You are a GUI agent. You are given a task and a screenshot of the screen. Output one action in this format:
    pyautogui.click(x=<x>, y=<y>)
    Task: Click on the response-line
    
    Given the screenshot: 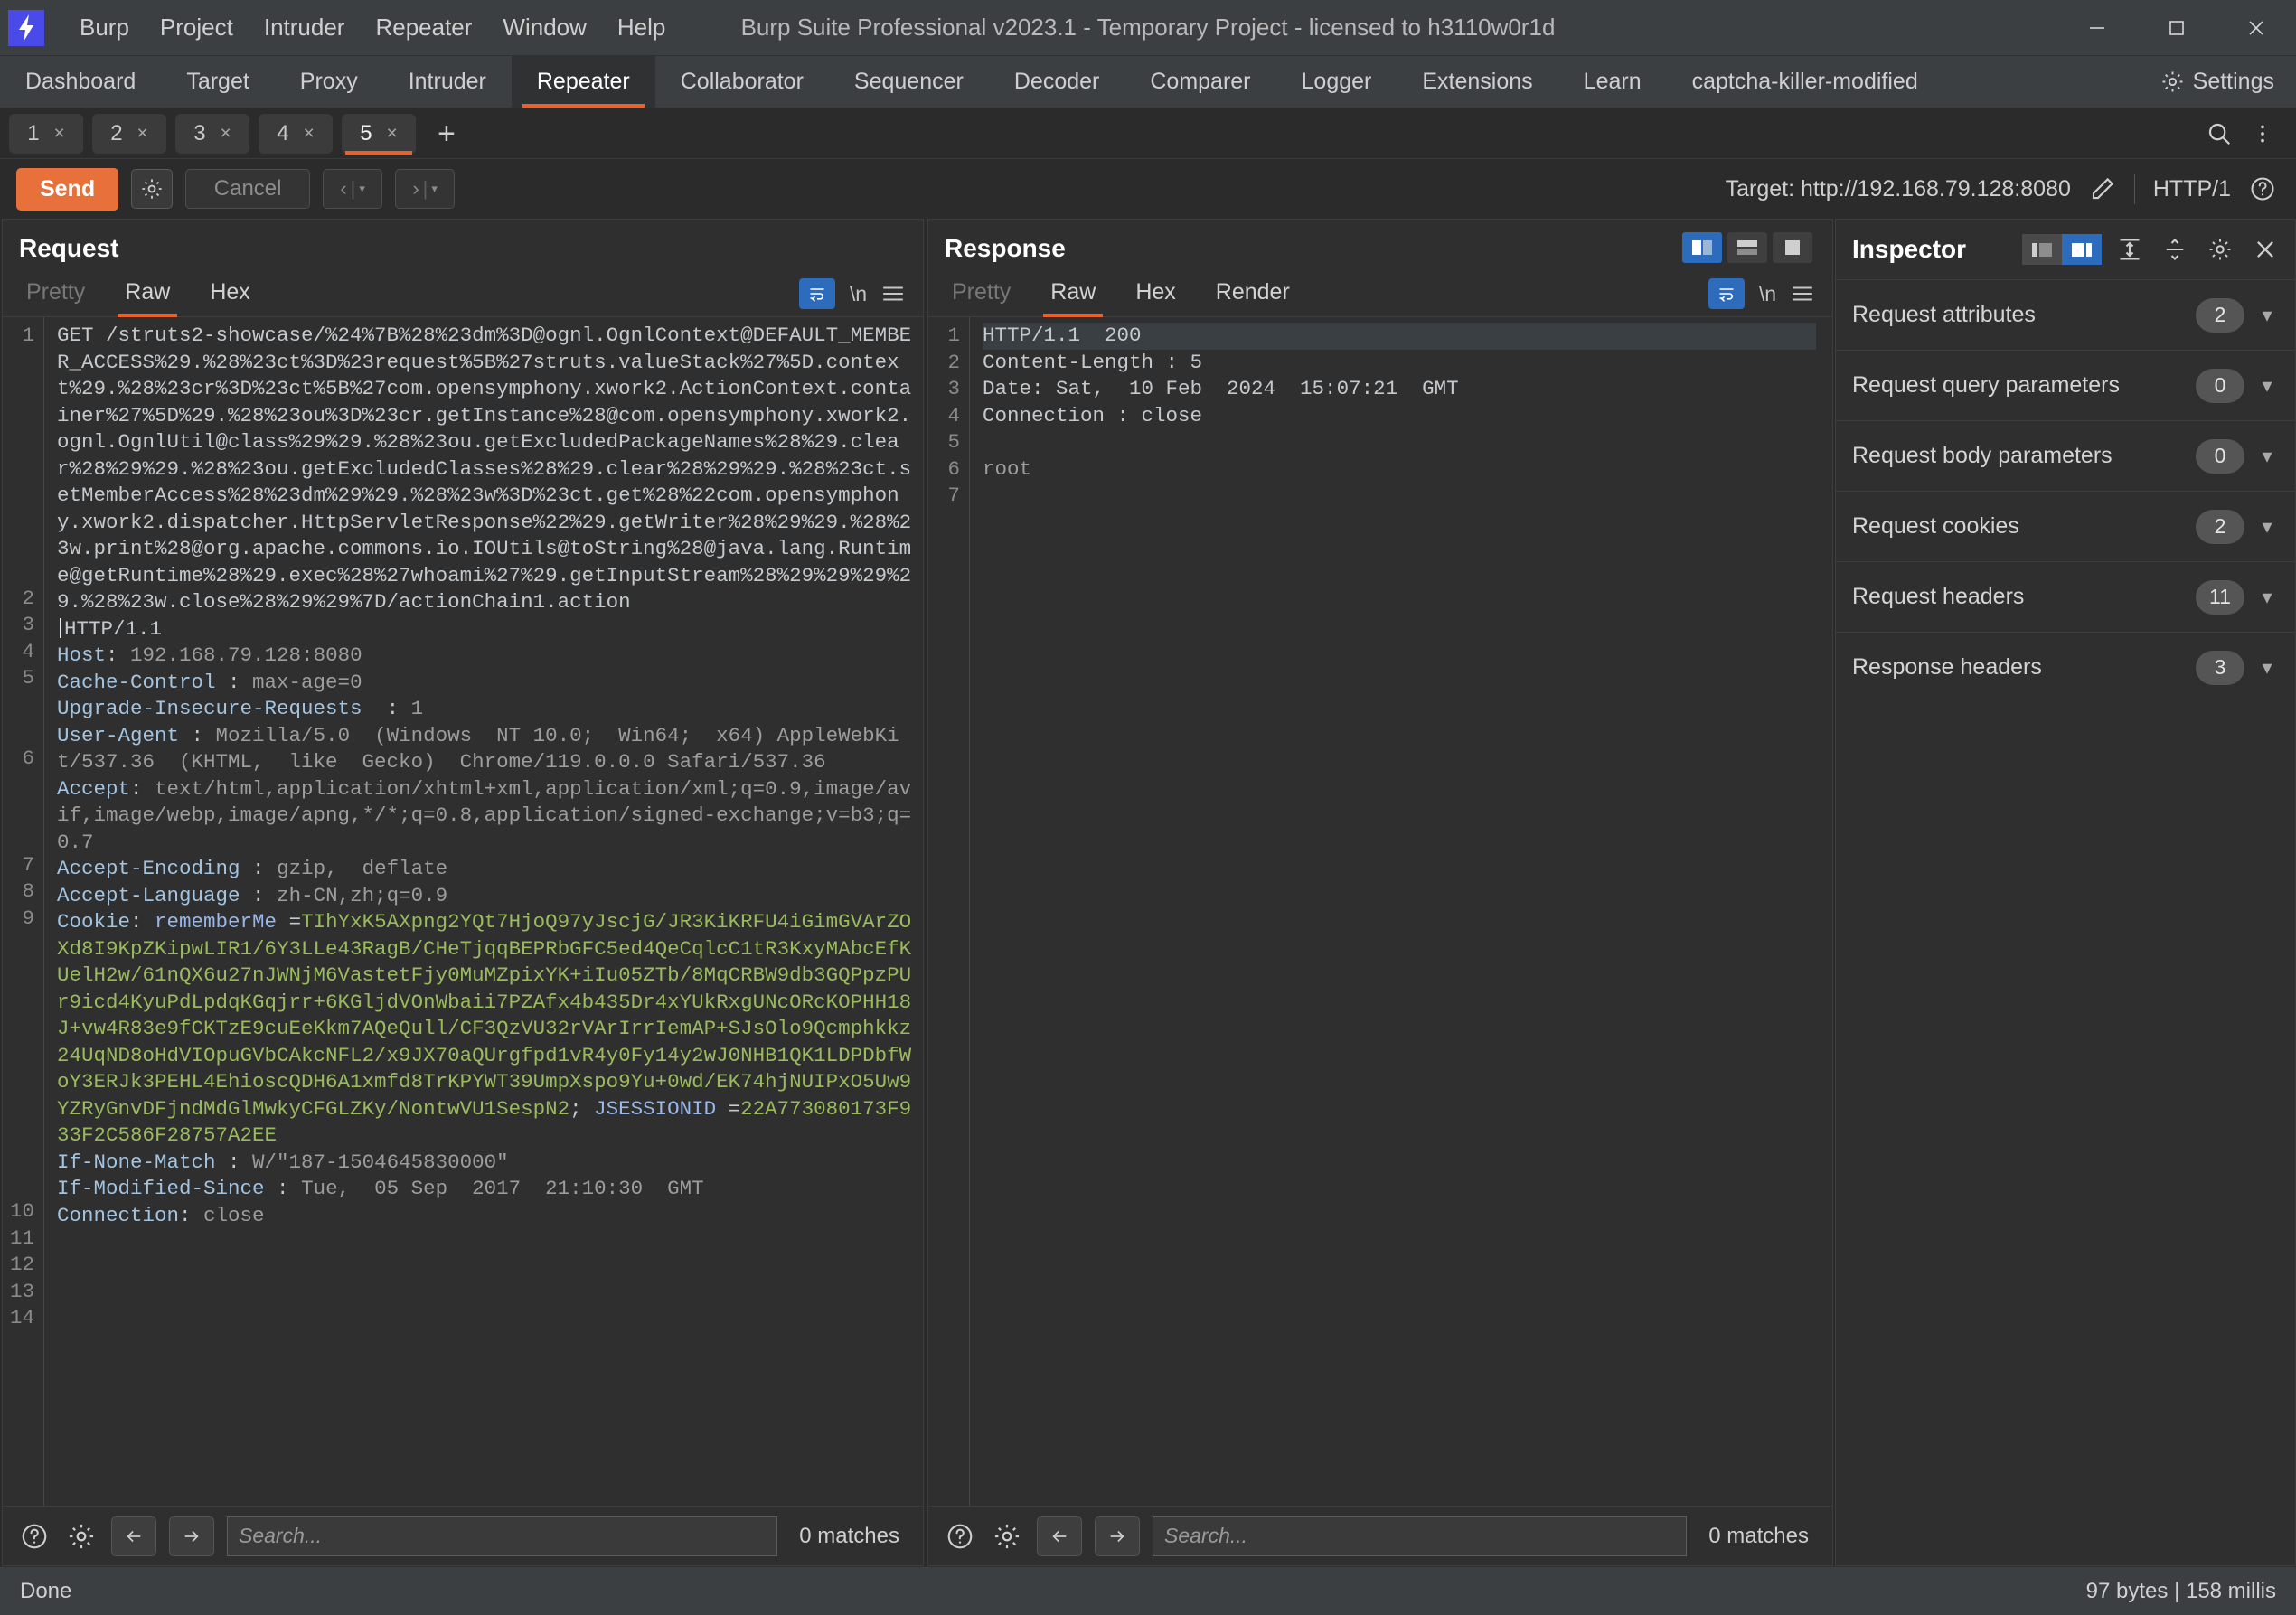 What is the action you would take?
    pyautogui.click(x=1399, y=442)
    